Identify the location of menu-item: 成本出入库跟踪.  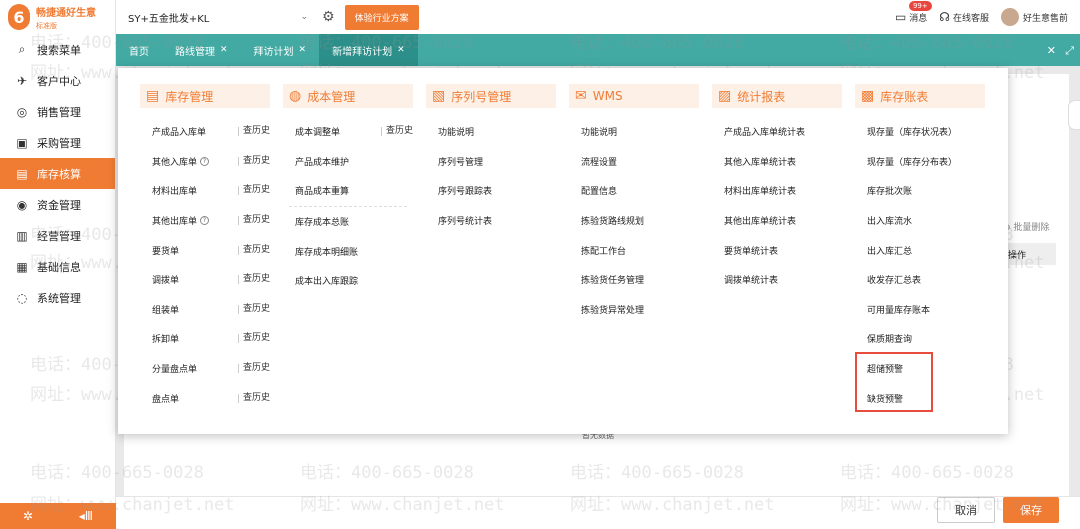
(348, 281).